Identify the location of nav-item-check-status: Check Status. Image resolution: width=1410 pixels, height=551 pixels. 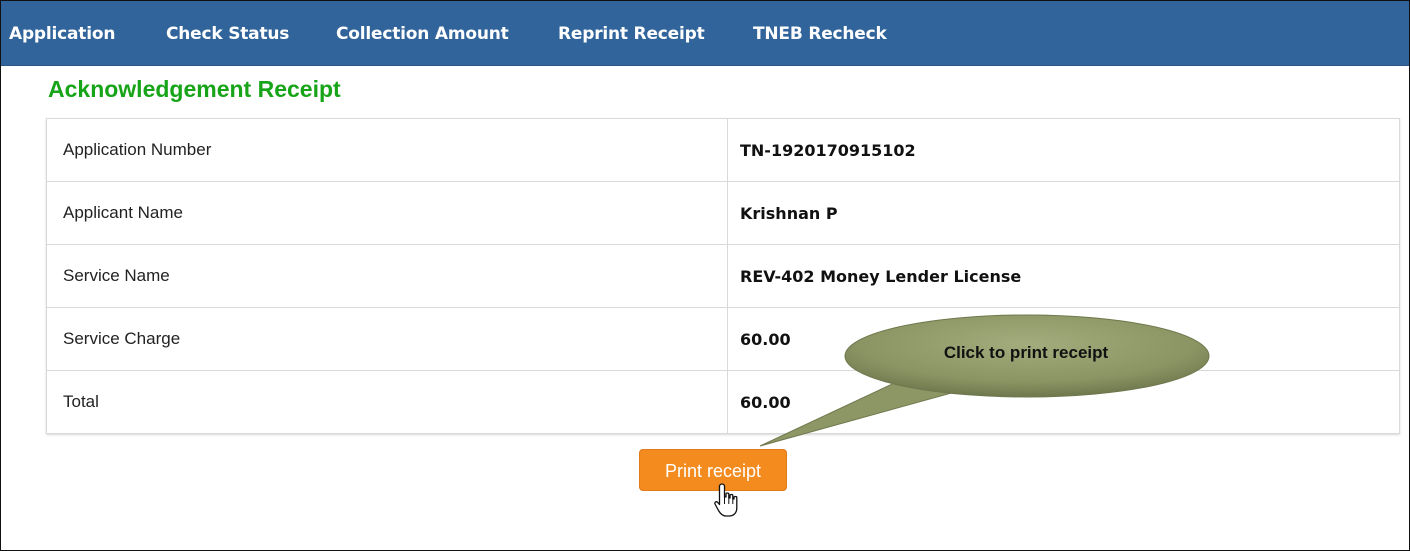
(227, 34).